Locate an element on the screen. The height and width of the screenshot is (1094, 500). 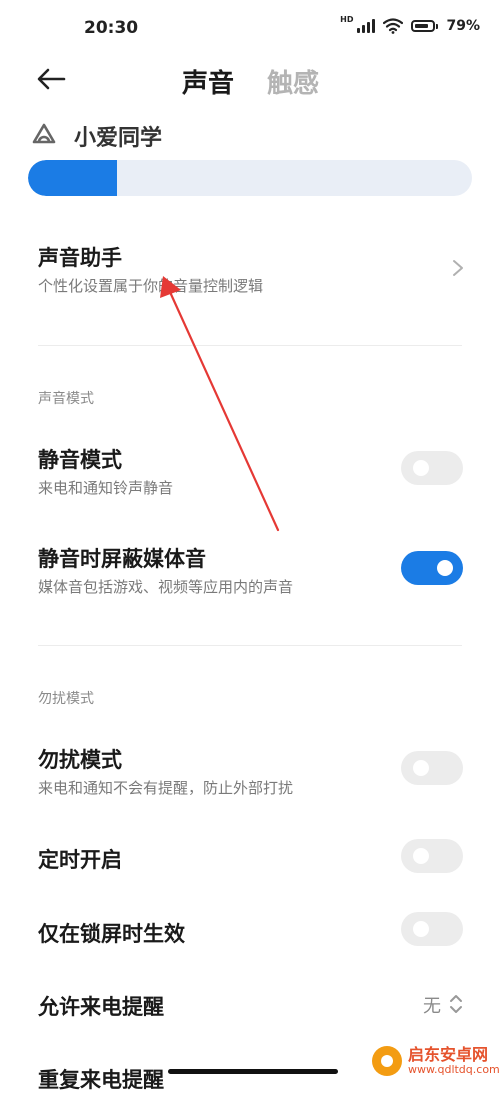
dnd-mode-subtitle: 来电和通知不会有提醒，防止外部打扰 is located at coordinates (166, 788).